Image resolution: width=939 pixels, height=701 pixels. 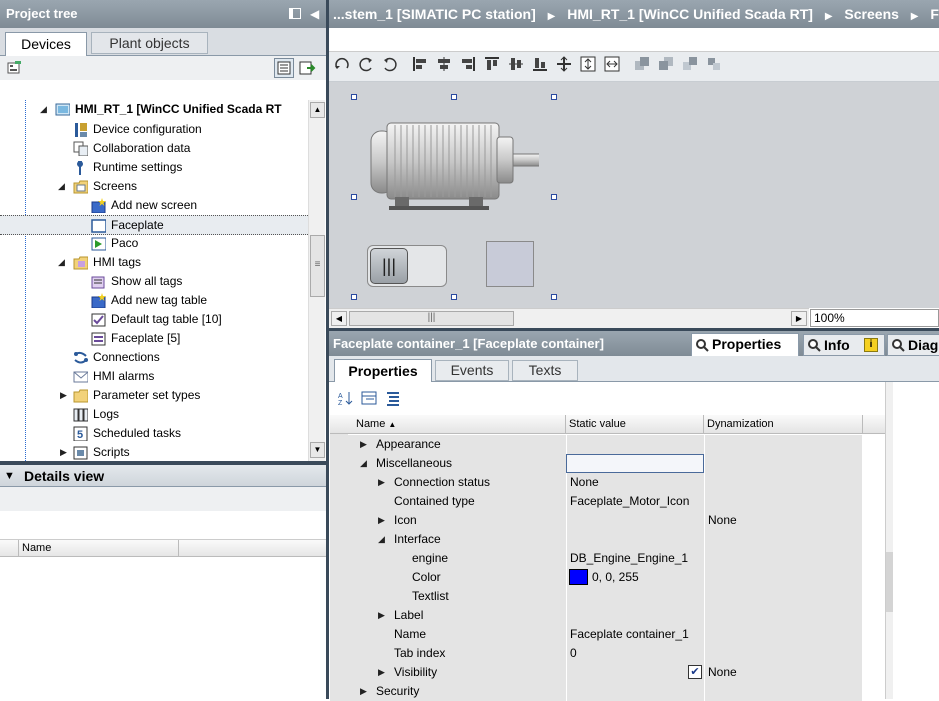 What do you see at coordinates (407, 266) in the screenshot?
I see `motor-toggle-switch: |||` at bounding box center [407, 266].